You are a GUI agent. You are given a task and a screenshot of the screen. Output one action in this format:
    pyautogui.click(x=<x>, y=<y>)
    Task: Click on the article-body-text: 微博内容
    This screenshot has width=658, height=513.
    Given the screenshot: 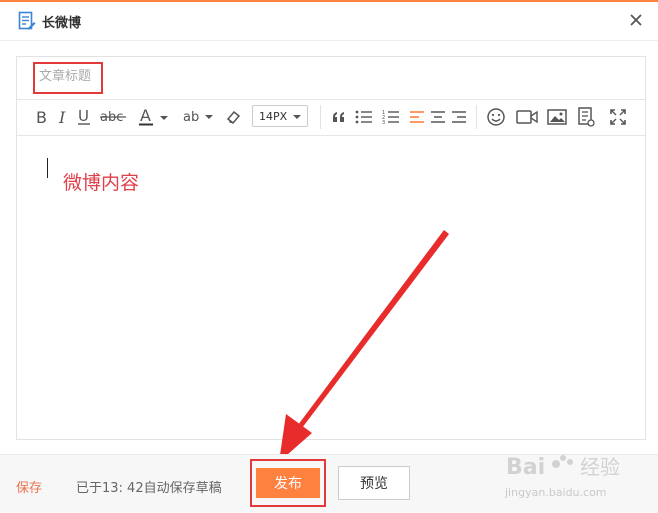 What is the action you would take?
    pyautogui.click(x=101, y=183)
    